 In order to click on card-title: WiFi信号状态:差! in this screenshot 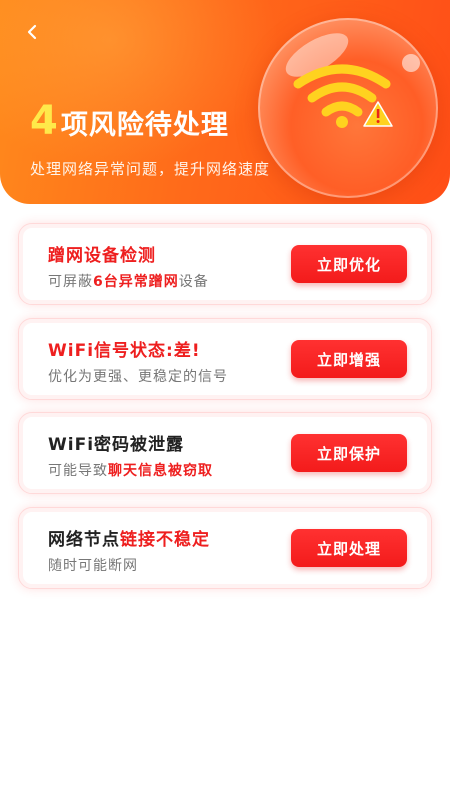, I will do `click(124, 348)`.